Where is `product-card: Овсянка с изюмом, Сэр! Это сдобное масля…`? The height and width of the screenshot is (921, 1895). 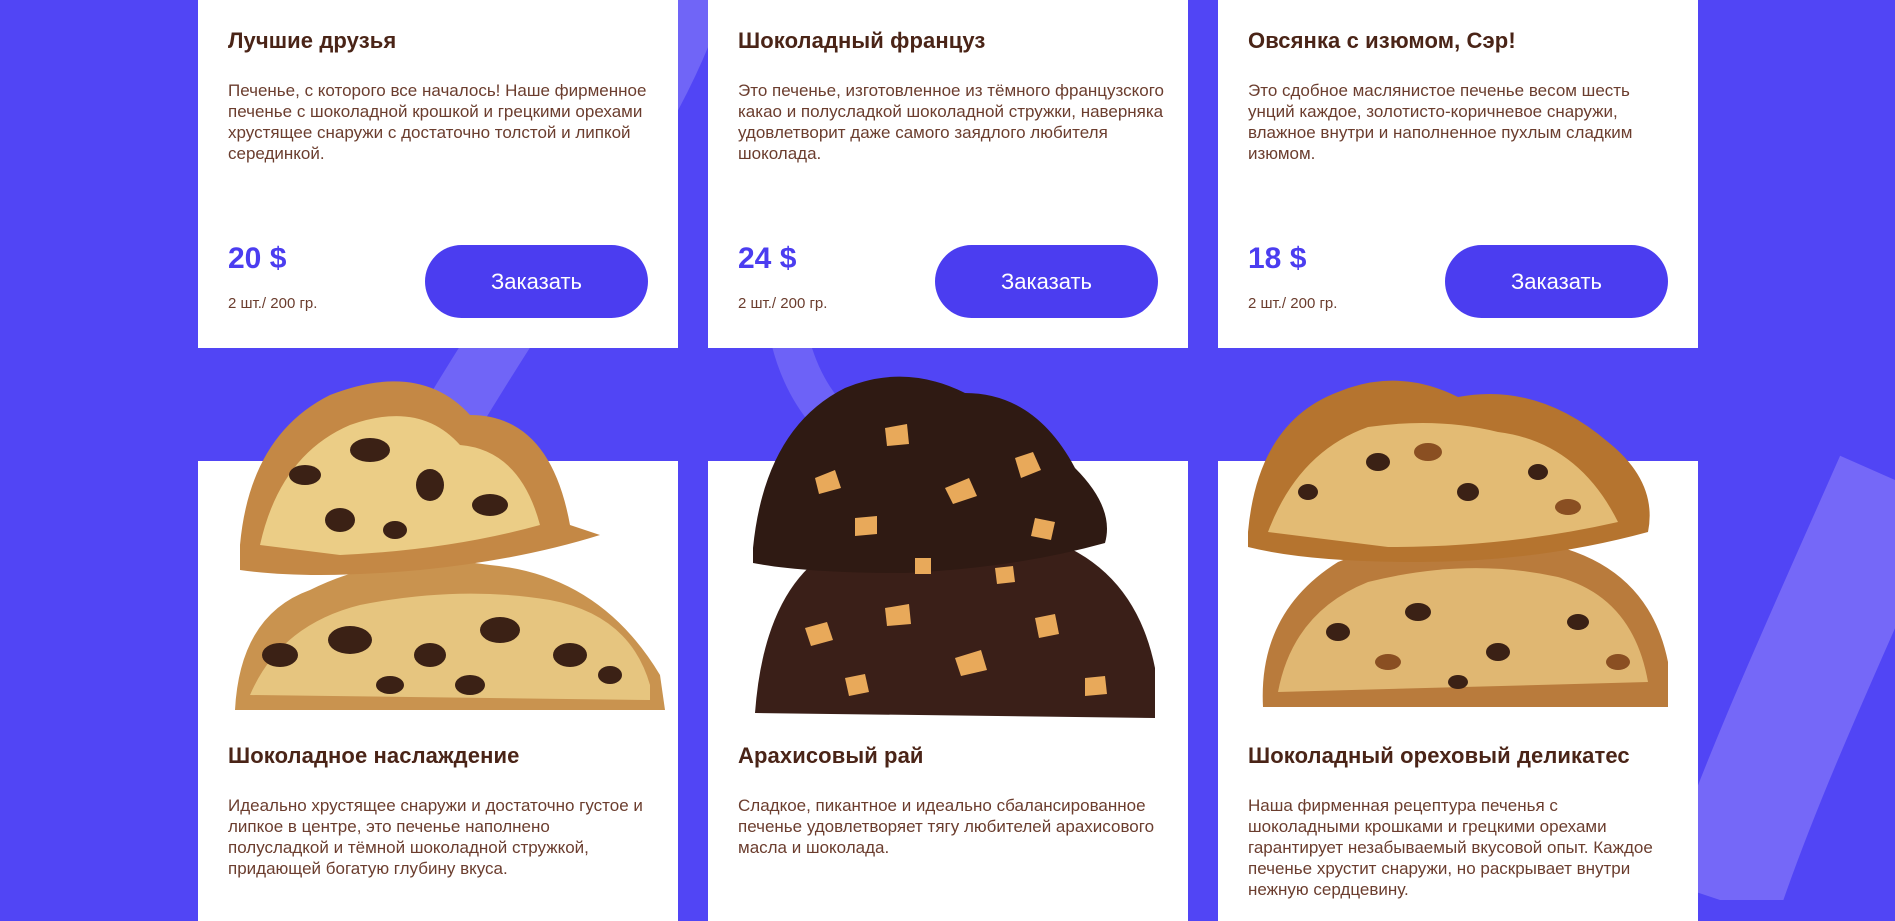 product-card: Овсянка с изюмом, Сэр! Это сдобное масля… is located at coordinates (1458, 174).